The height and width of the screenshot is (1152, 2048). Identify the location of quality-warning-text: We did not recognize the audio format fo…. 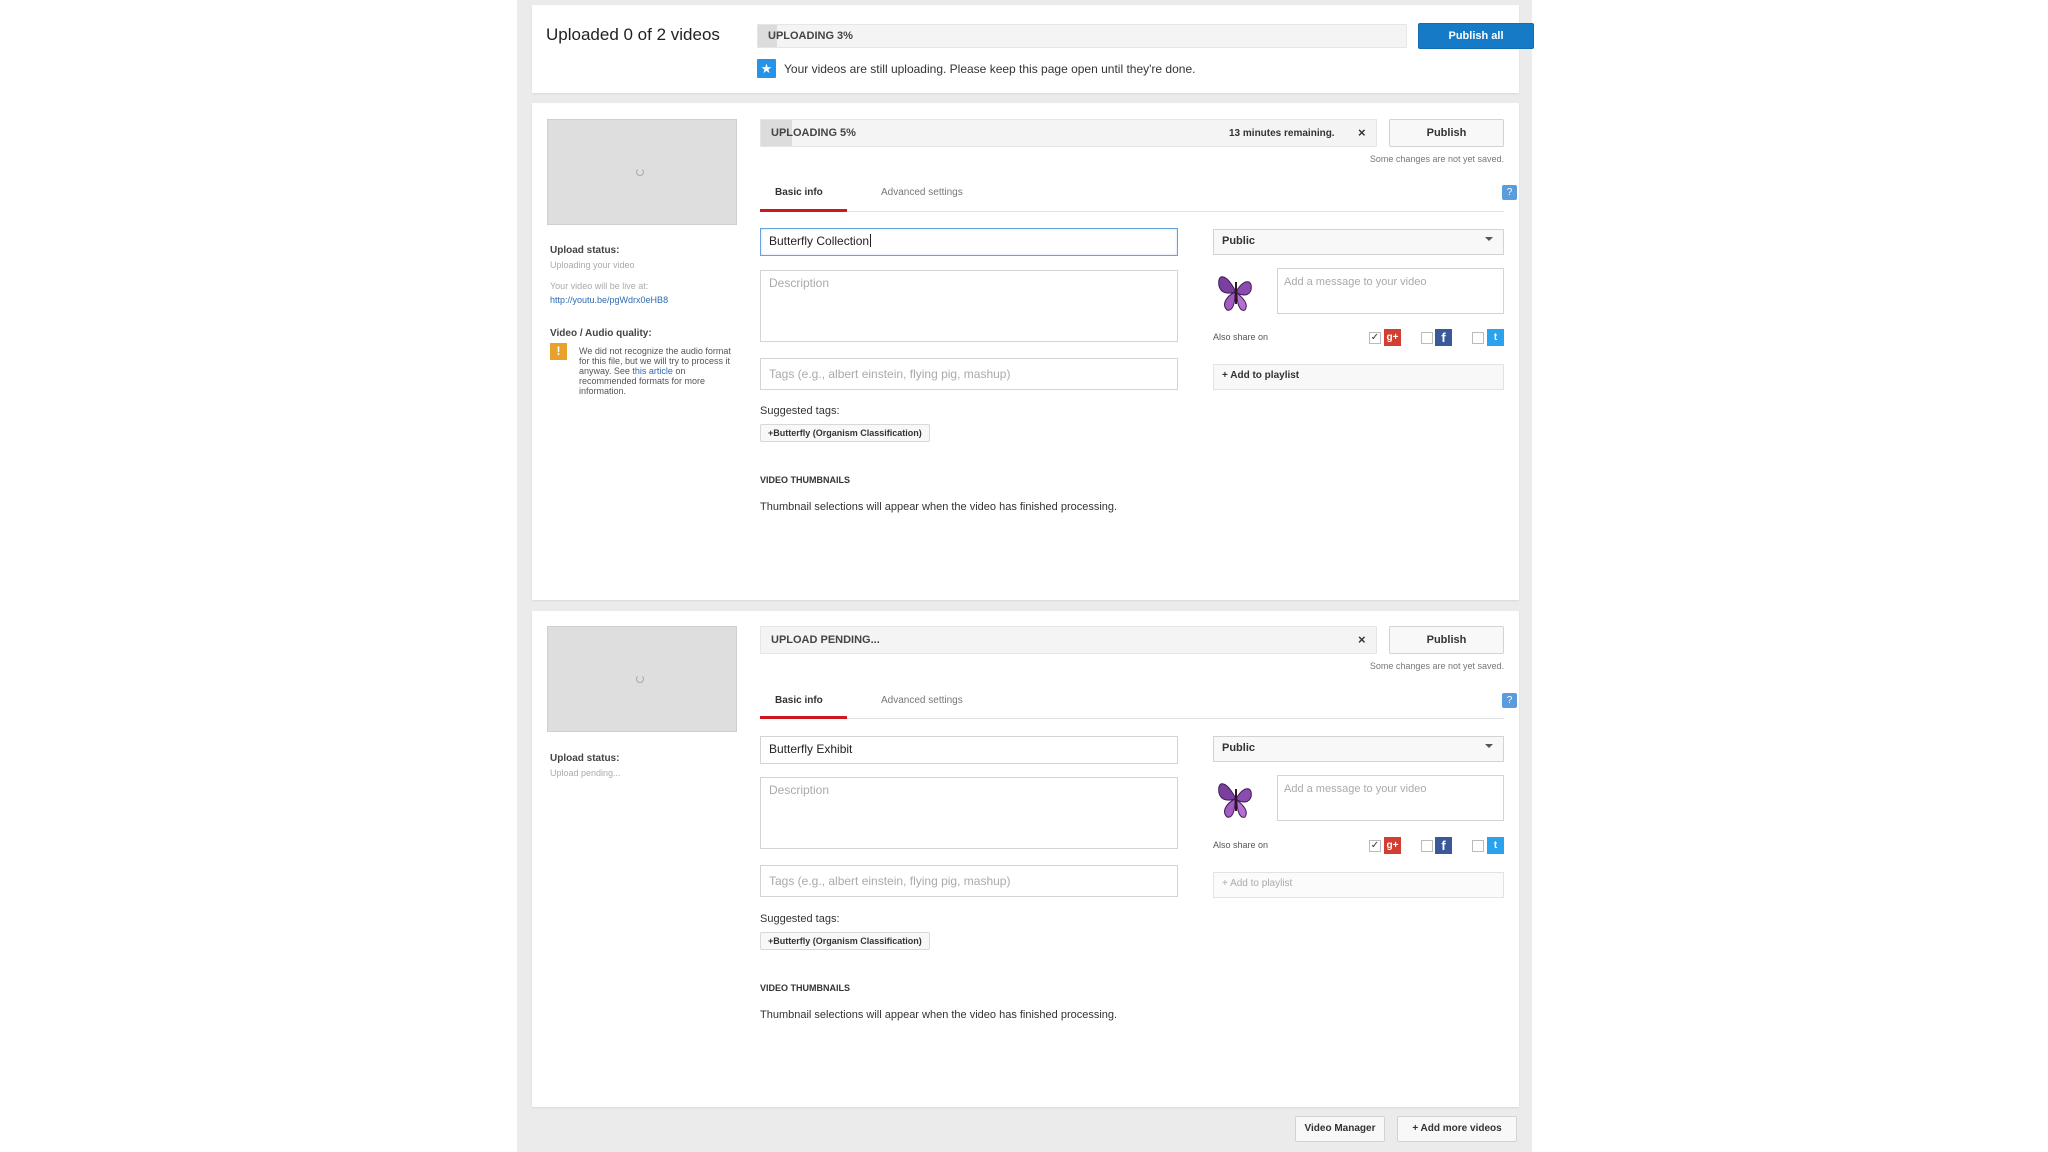
(656, 371).